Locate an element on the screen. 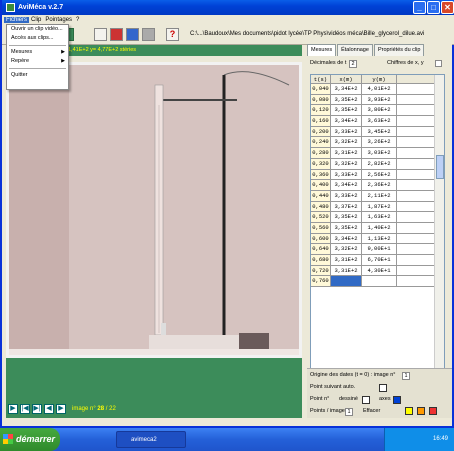 Image resolution: width=454 pixels, height=451 pixels. table-cell: 1,13E+2 is located at coordinates (379, 239).